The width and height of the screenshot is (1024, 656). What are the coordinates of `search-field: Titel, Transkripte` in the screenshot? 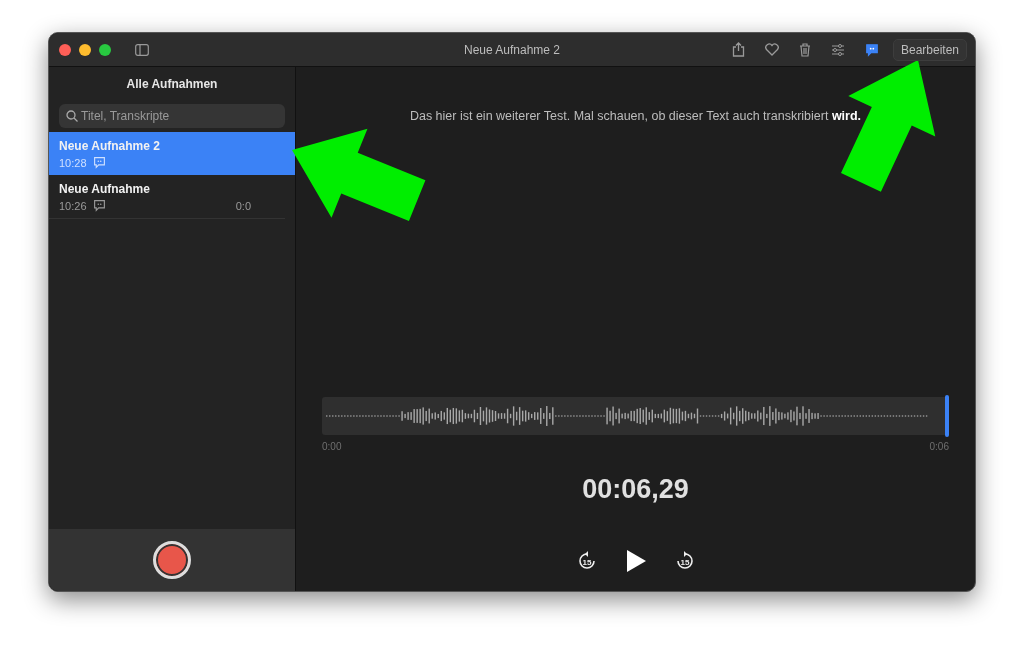 It's located at (172, 116).